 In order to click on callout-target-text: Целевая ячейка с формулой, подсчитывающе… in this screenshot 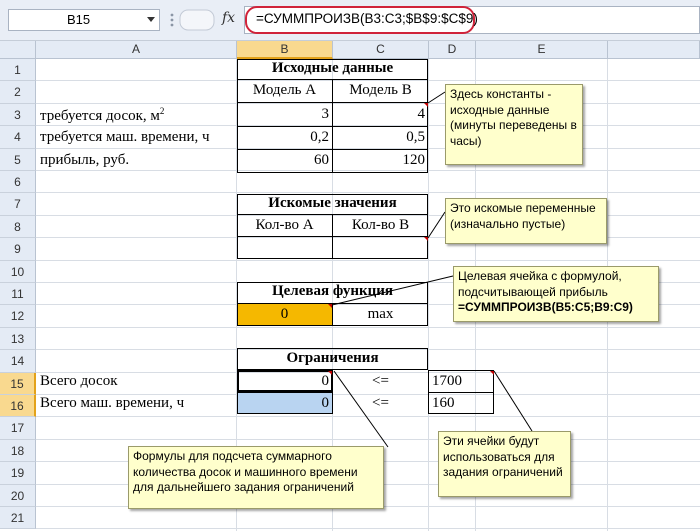, I will do `click(540, 284)`.